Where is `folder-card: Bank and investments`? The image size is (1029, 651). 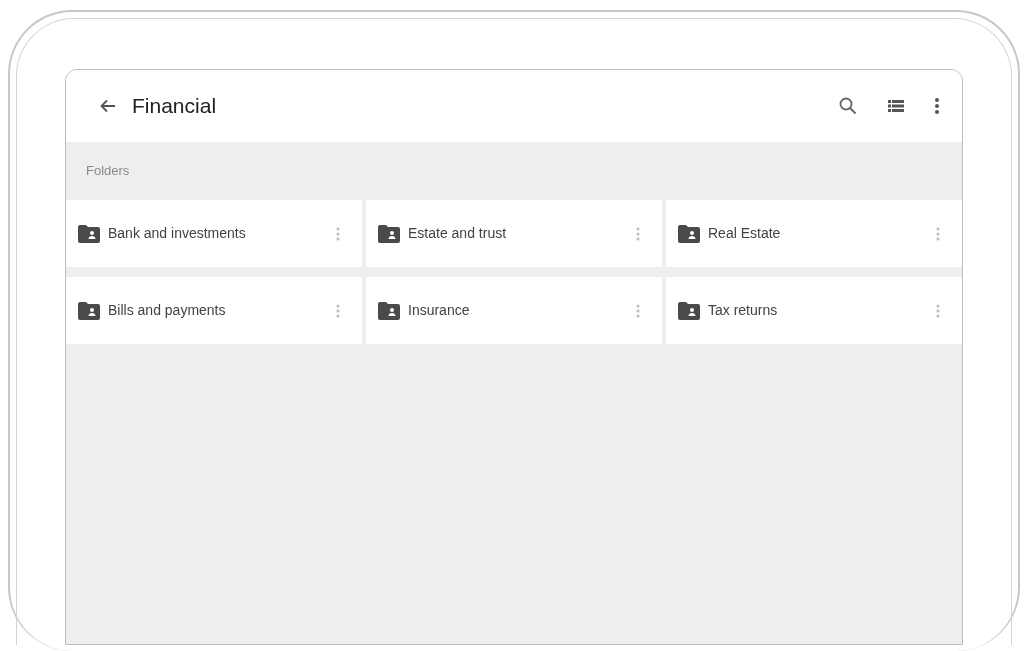 folder-card: Bank and investments is located at coordinates (214, 233).